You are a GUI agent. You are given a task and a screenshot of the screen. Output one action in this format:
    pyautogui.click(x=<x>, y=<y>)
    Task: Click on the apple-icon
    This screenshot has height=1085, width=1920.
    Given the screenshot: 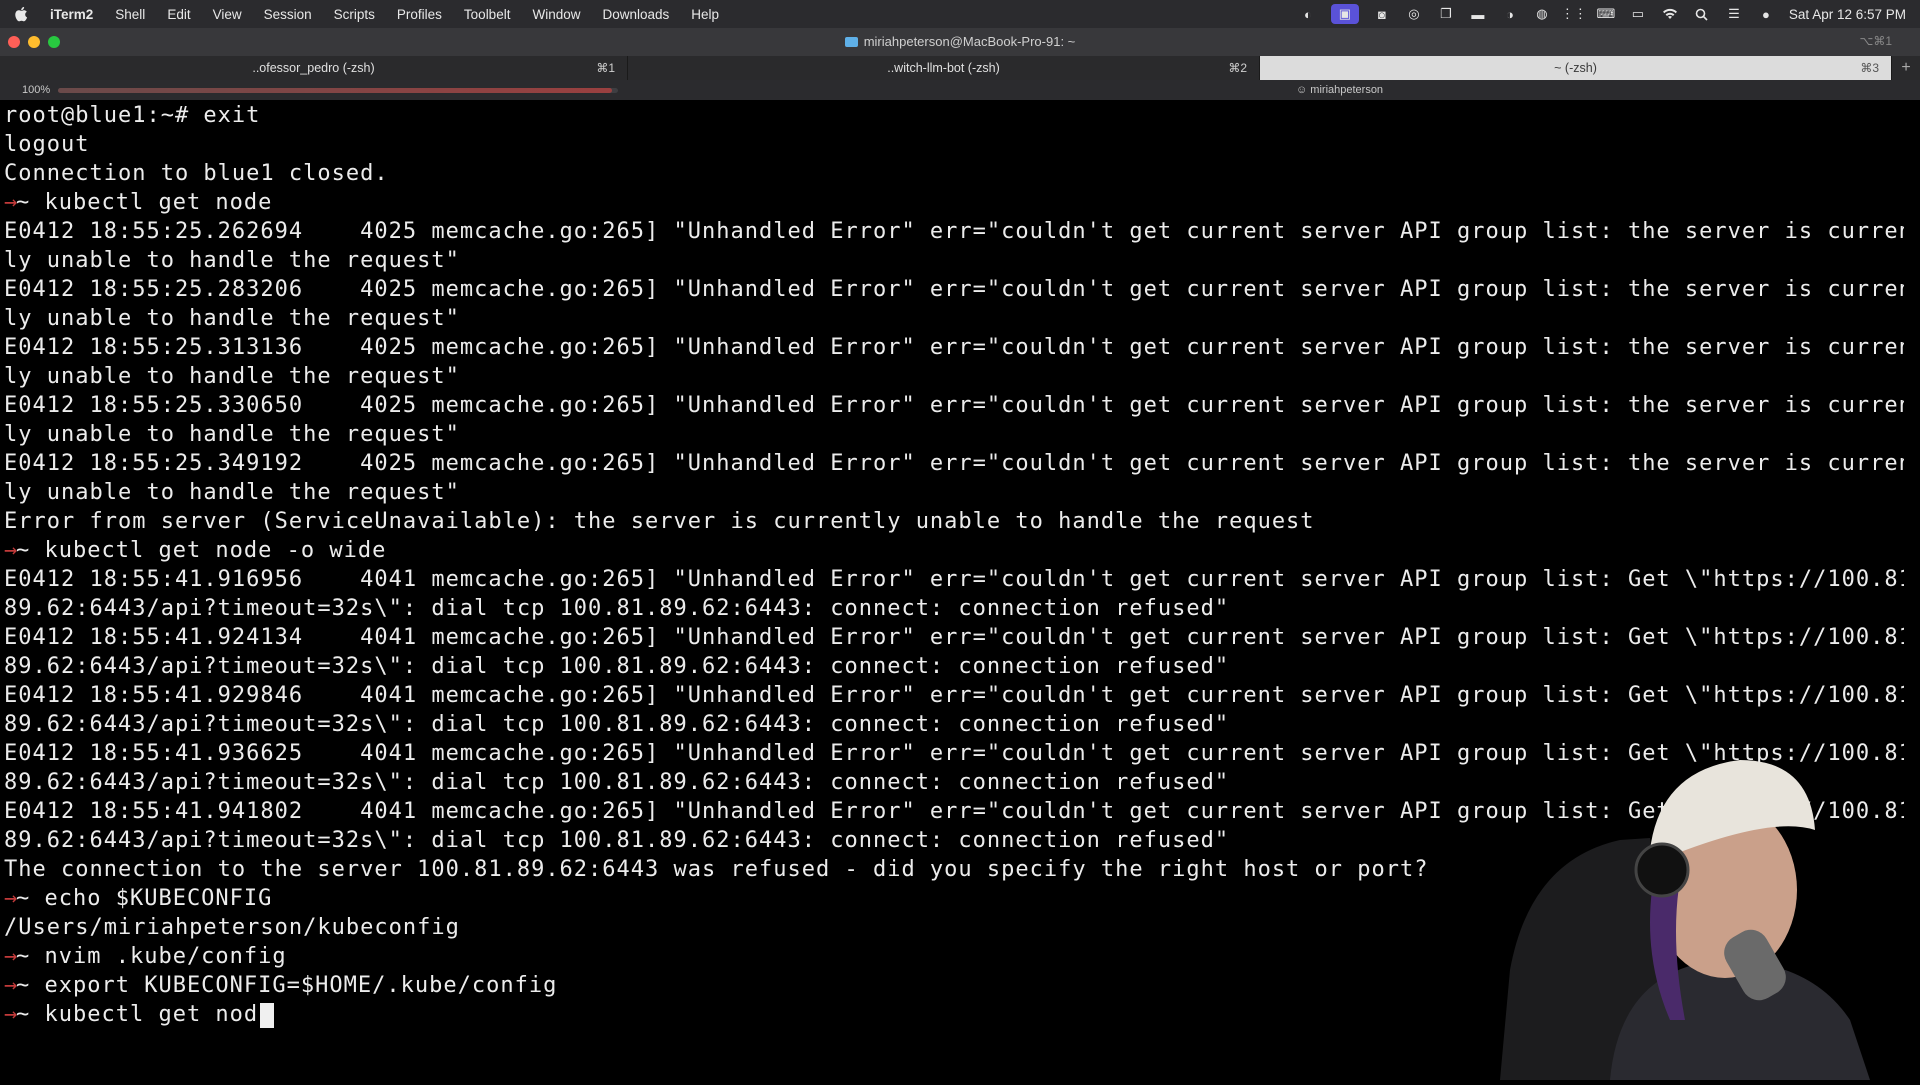 What is the action you would take?
    pyautogui.click(x=25, y=14)
    